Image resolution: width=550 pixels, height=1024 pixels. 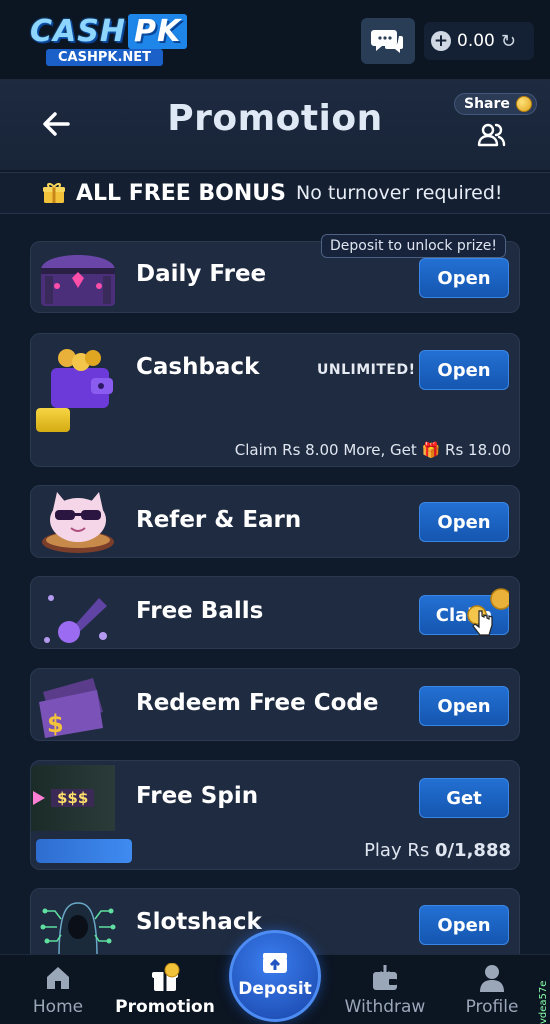 What do you see at coordinates (275, 976) in the screenshot?
I see `deposit-button: Deposit` at bounding box center [275, 976].